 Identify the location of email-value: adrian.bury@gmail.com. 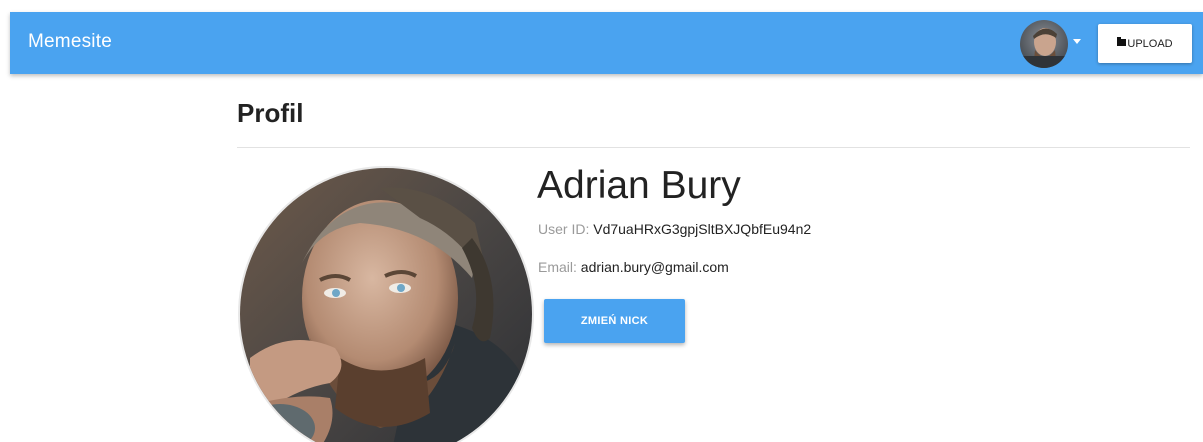
(654, 267).